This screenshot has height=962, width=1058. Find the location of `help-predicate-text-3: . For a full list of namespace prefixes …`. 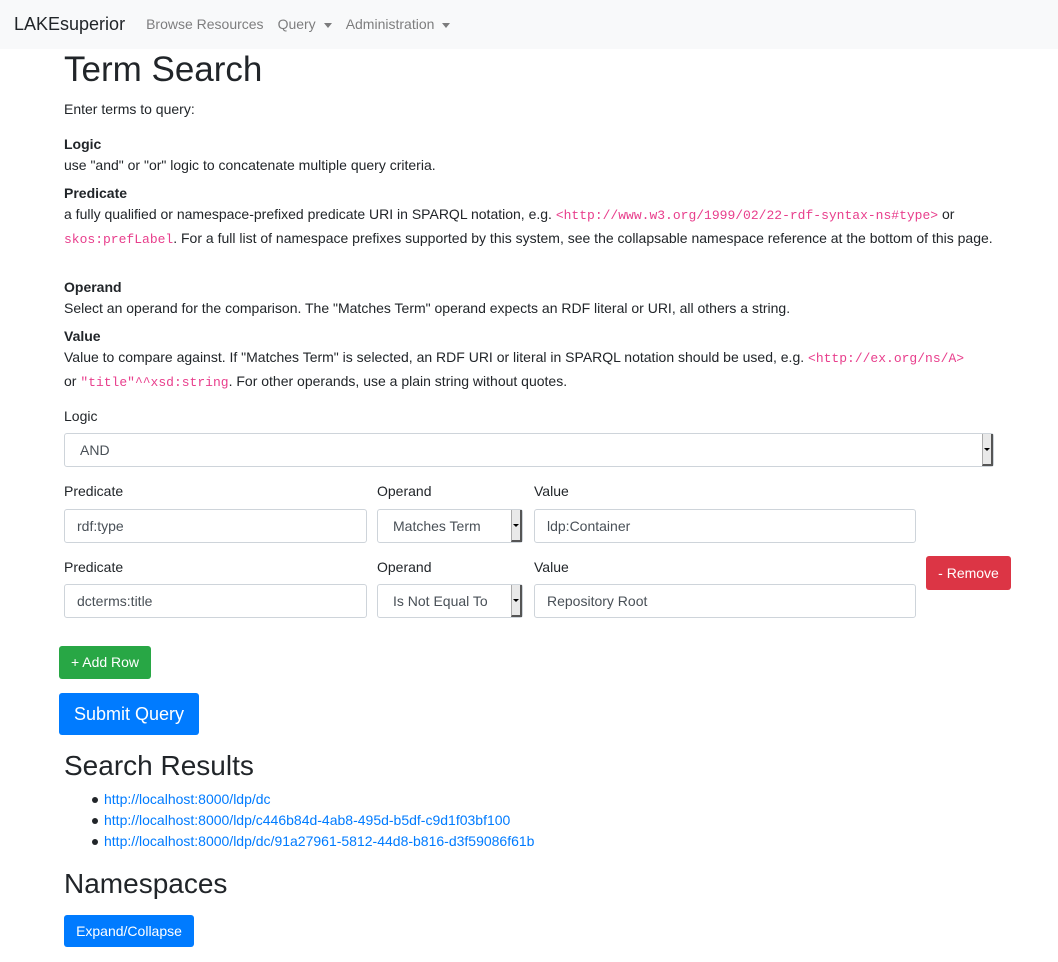

help-predicate-text-3: . For a full list of namespace prefixes … is located at coordinates (583, 238).